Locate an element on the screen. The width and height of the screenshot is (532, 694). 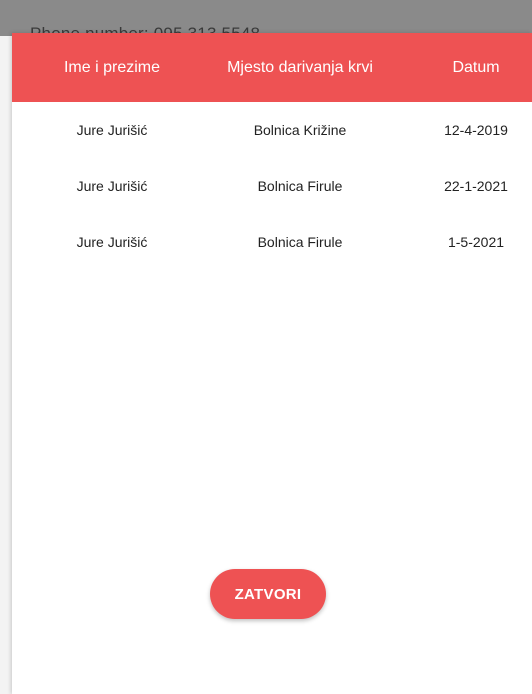
header-name: Ime i prezime is located at coordinates (112, 67).